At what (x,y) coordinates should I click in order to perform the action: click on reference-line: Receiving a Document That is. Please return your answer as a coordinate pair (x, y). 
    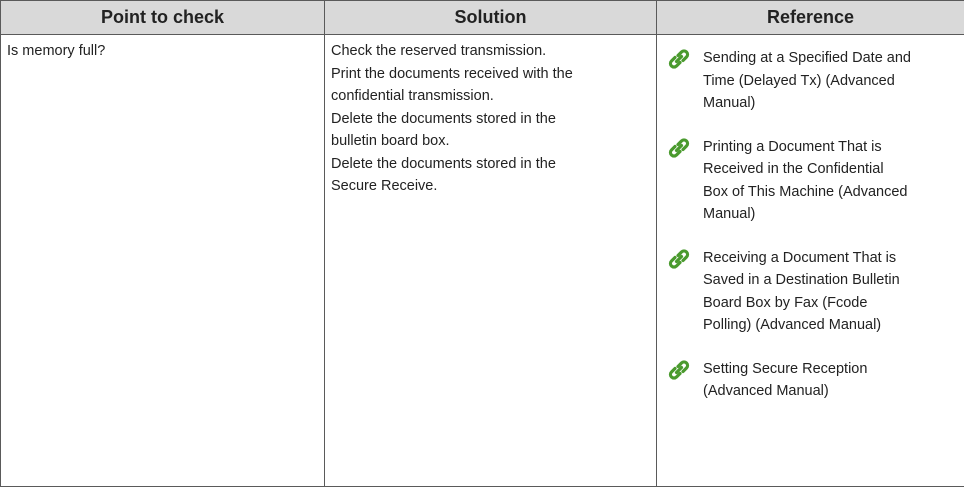
    Looking at the image, I should click on (833, 258).